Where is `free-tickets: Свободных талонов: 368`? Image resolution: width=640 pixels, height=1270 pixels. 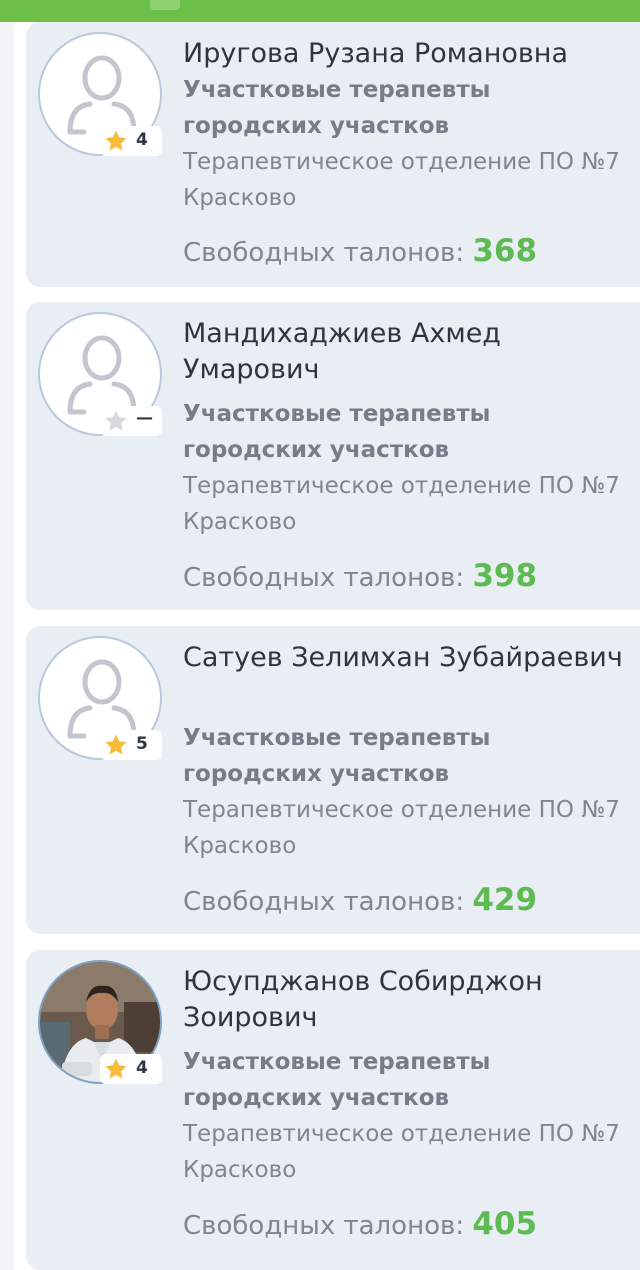
free-tickets: Свободных талонов: 368 is located at coordinates (360, 252).